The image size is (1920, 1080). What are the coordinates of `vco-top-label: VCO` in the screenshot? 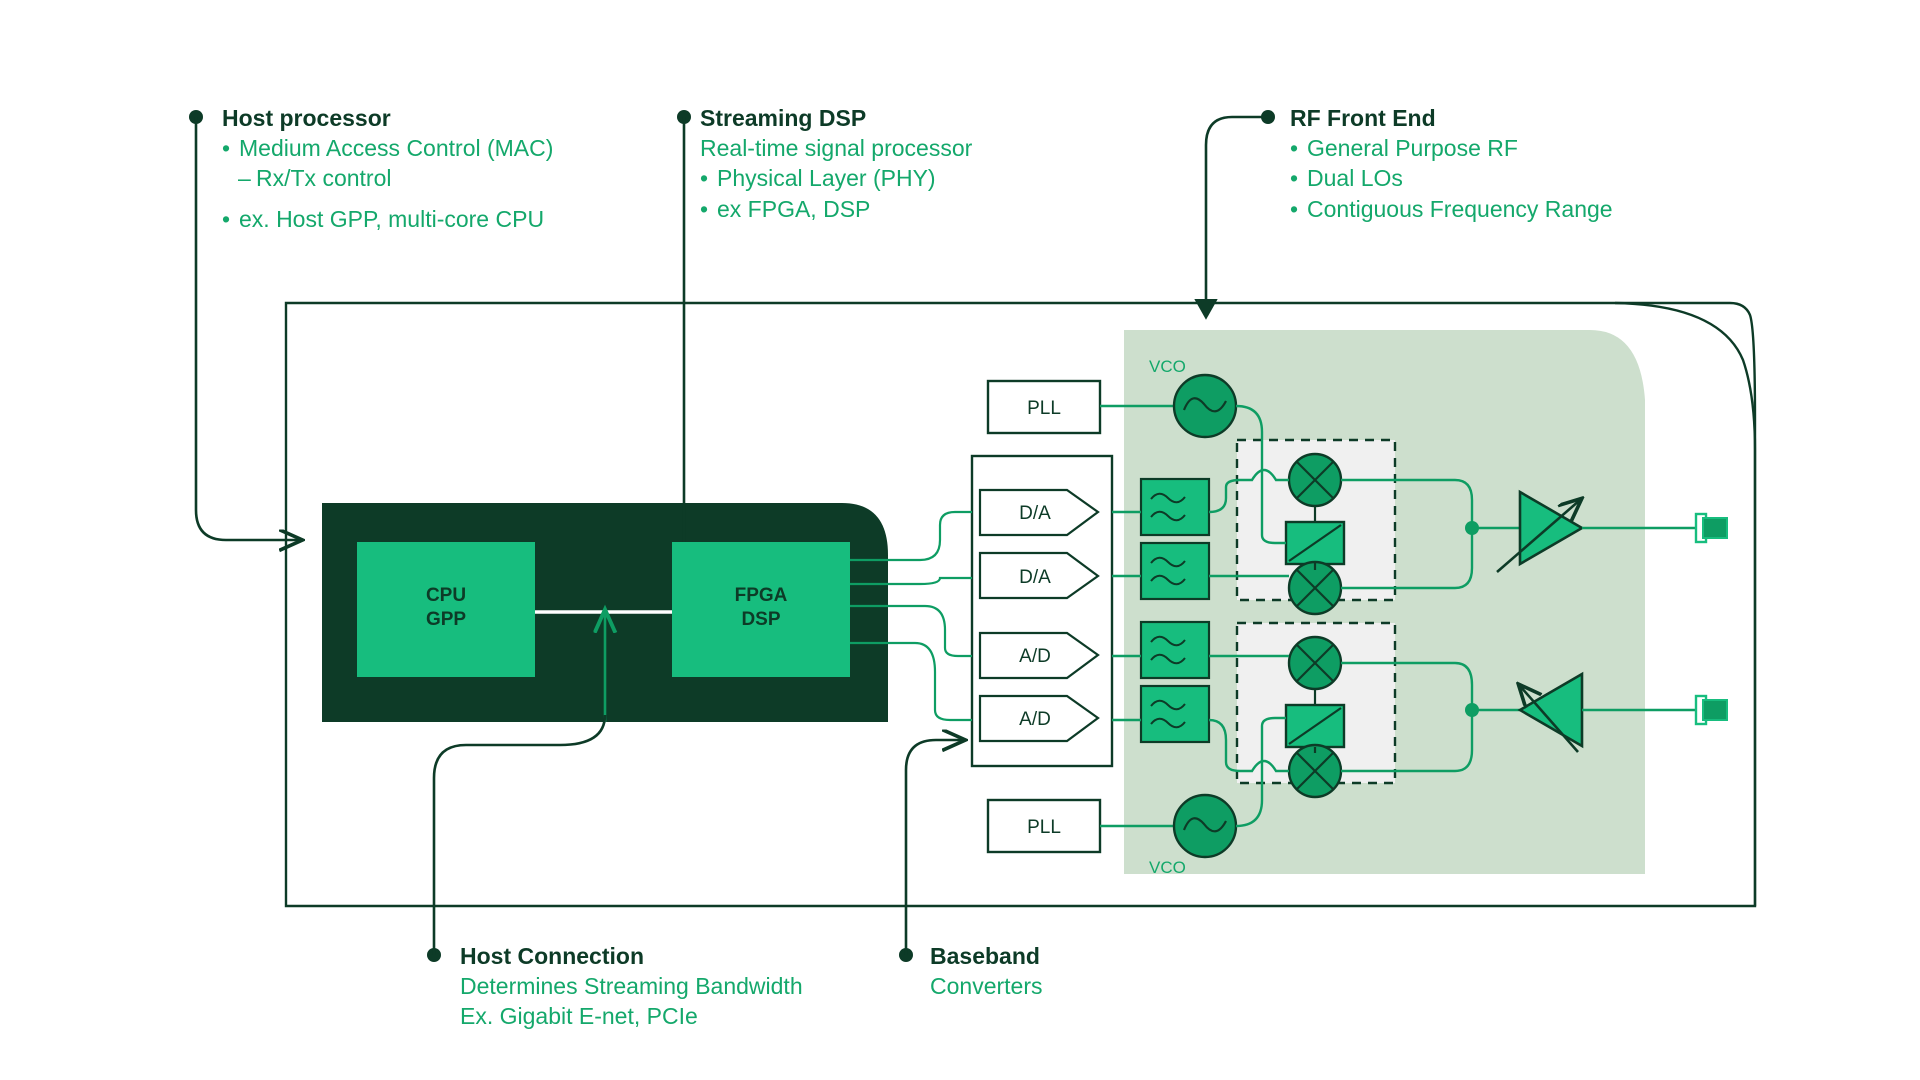 It's located at (1167, 366).